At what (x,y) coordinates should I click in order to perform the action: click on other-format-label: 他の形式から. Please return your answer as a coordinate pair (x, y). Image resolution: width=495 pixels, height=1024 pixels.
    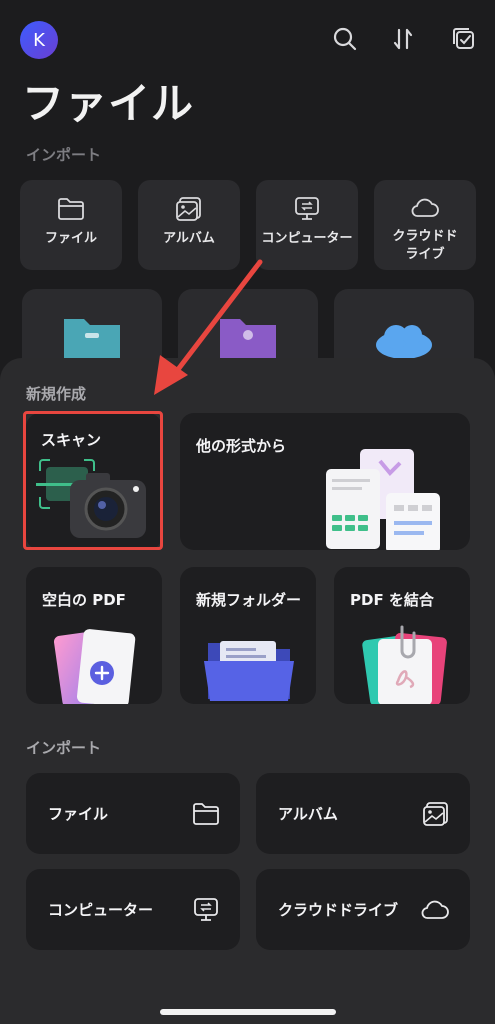
    Looking at the image, I should click on (241, 446).